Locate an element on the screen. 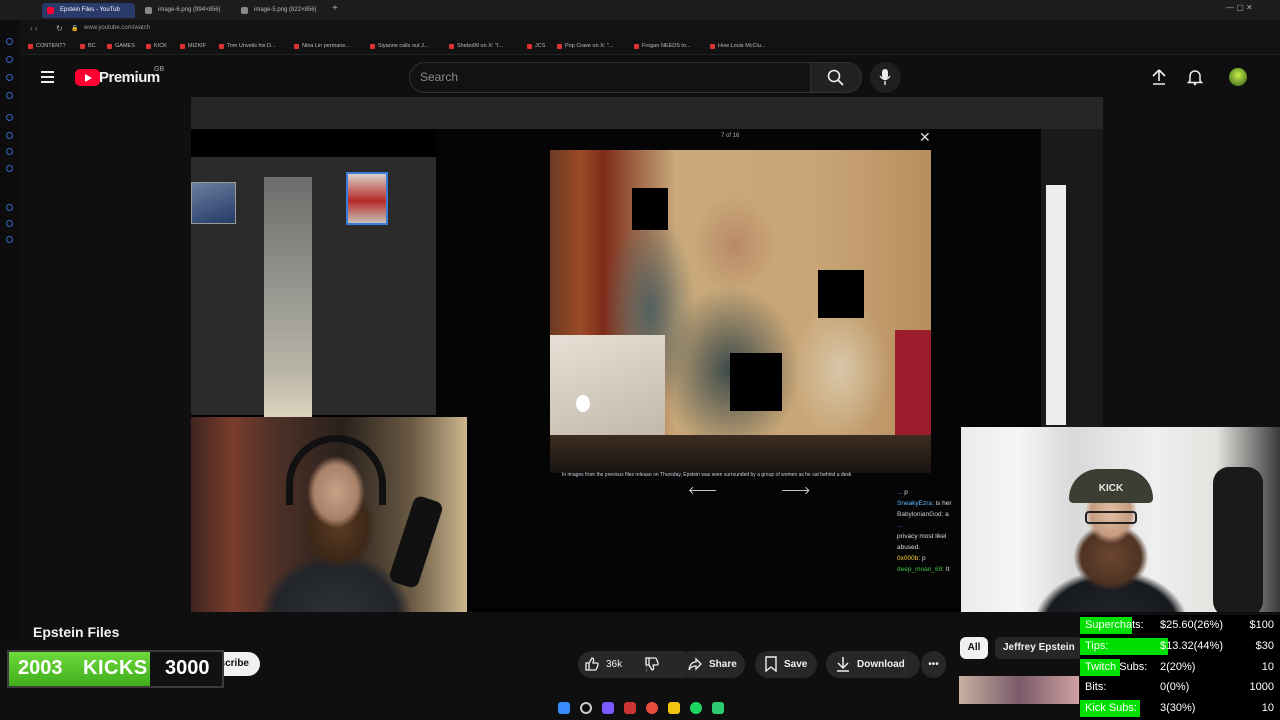 The image size is (1280, 720). chip-jeffrey-epstein: Jeffrey Epstein is located at coordinates (1039, 648).